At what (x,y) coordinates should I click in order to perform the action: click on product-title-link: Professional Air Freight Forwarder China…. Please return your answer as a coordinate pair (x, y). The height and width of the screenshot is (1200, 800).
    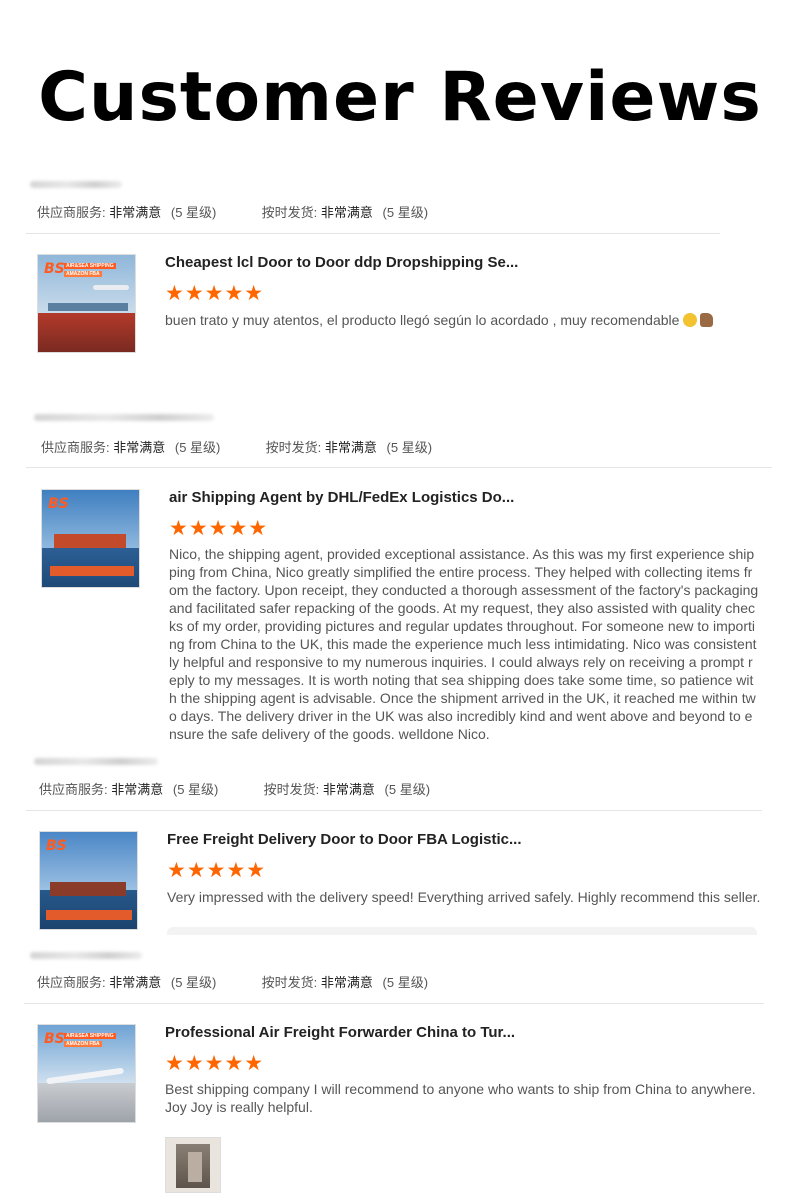
    Looking at the image, I should click on (340, 1032).